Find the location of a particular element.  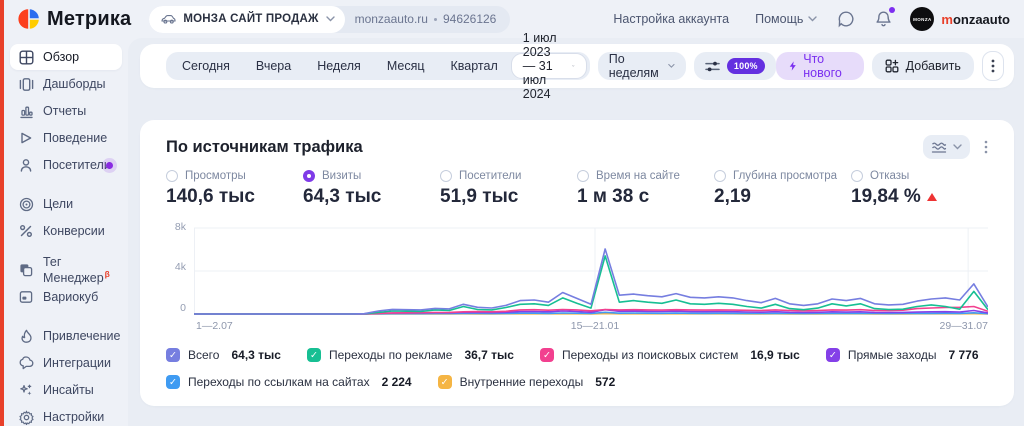

trend-up-icon is located at coordinates (931, 197).